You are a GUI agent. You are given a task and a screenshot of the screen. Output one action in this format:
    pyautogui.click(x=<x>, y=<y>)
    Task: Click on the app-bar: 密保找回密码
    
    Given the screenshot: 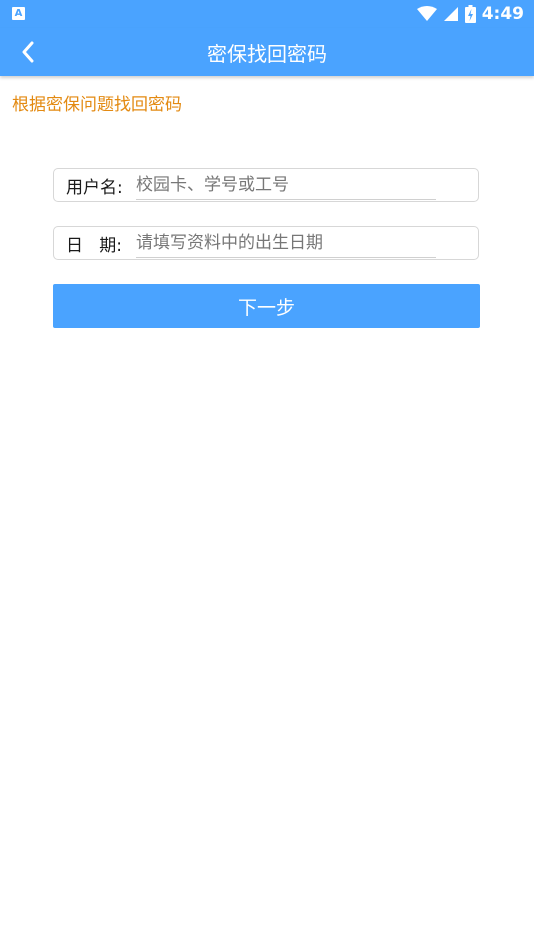 What is the action you would take?
    pyautogui.click(x=267, y=52)
    